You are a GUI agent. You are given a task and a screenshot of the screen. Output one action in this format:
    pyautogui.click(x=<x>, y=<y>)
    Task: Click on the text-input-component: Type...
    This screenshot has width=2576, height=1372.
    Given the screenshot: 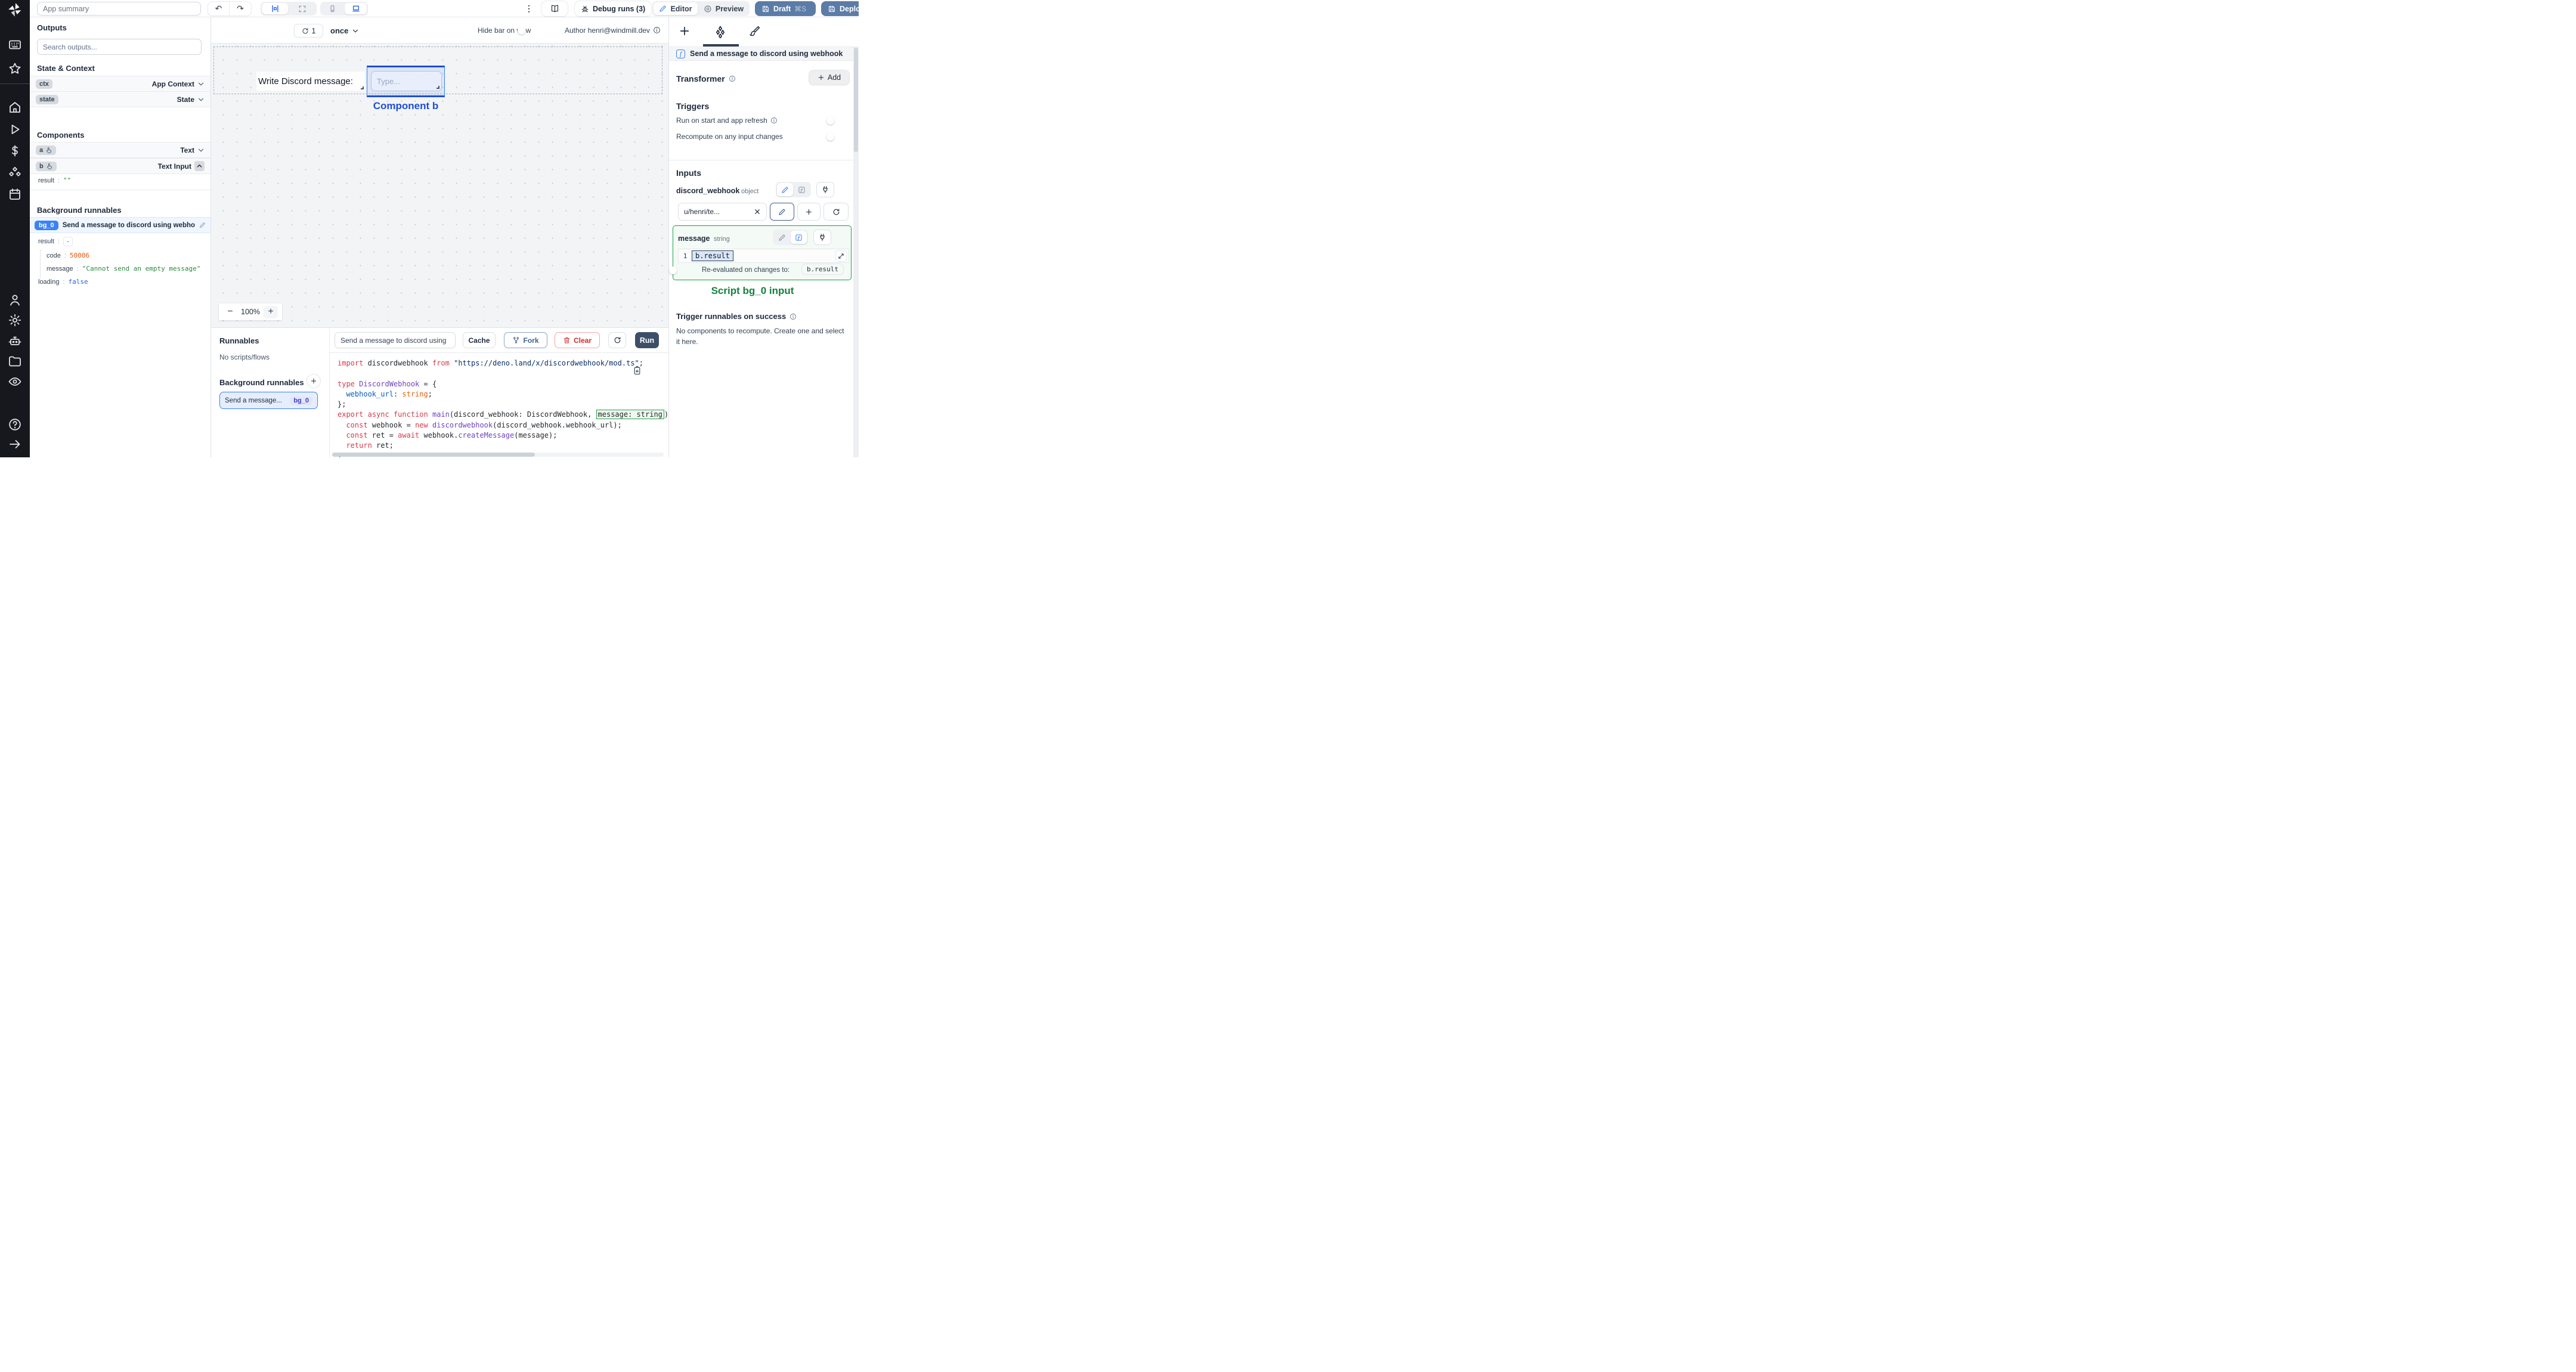 What is the action you would take?
    pyautogui.click(x=406, y=81)
    